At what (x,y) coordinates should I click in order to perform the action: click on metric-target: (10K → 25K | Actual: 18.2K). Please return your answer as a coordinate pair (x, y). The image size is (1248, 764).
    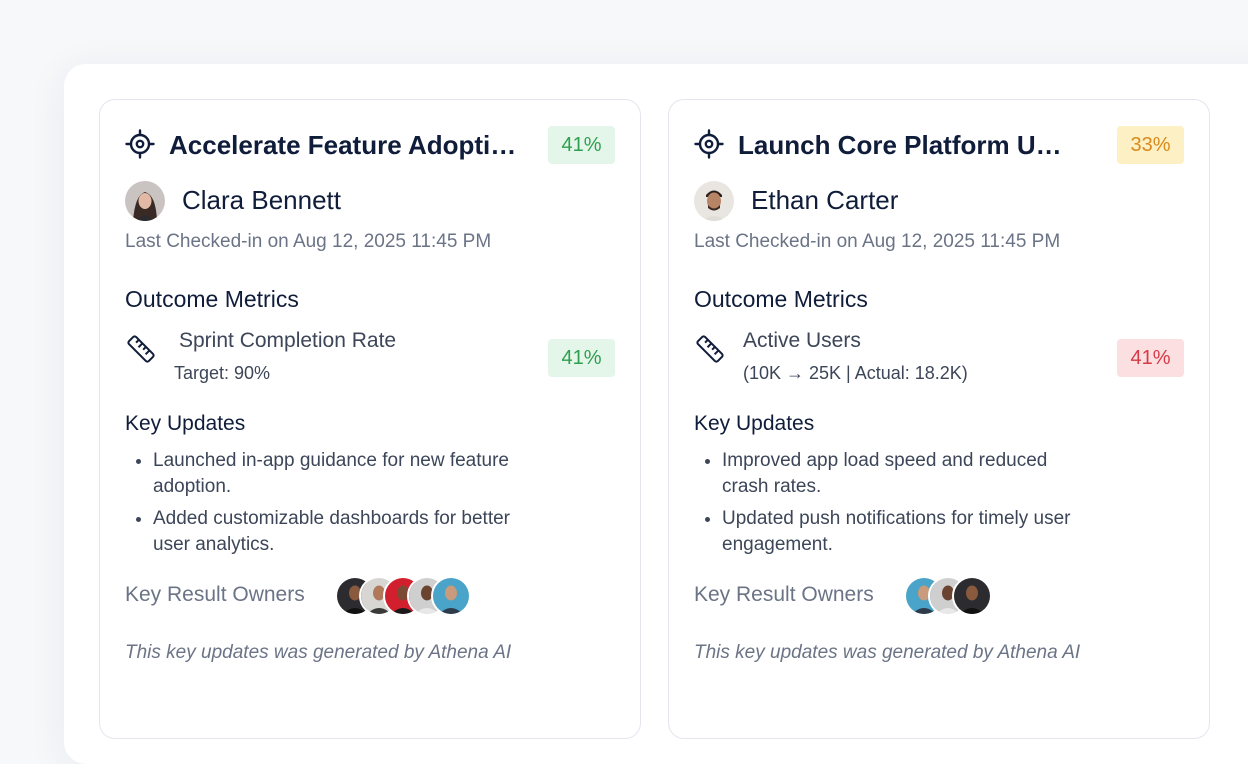
    Looking at the image, I should click on (855, 373).